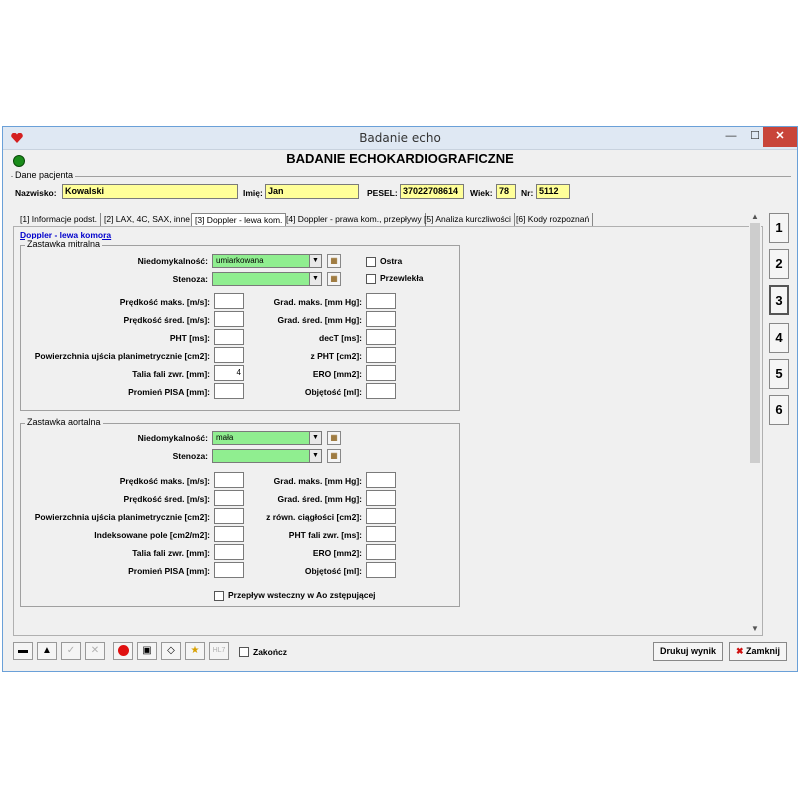 Image resolution: width=800 pixels, height=800 pixels. Describe the element at coordinates (240, 260) in the screenshot. I see `mitral-niedomyk-value: umiarkowana` at that location.